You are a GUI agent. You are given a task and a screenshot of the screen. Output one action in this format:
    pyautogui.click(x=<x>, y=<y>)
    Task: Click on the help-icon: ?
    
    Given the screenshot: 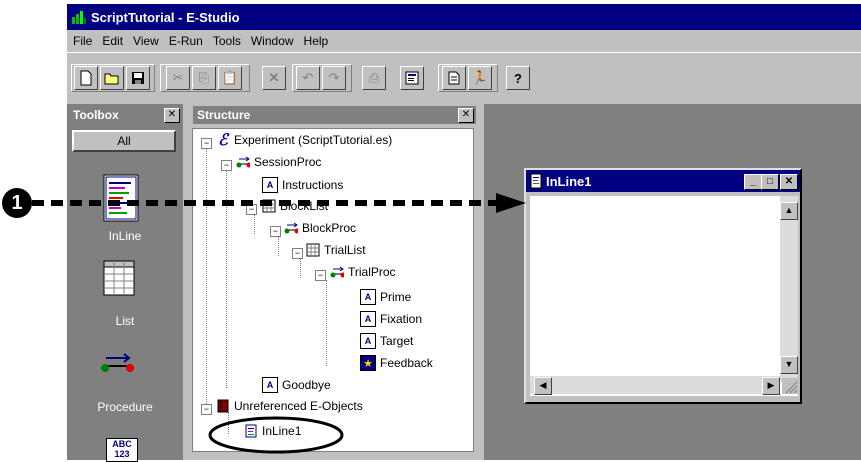 What is the action you would take?
    pyautogui.click(x=518, y=78)
    